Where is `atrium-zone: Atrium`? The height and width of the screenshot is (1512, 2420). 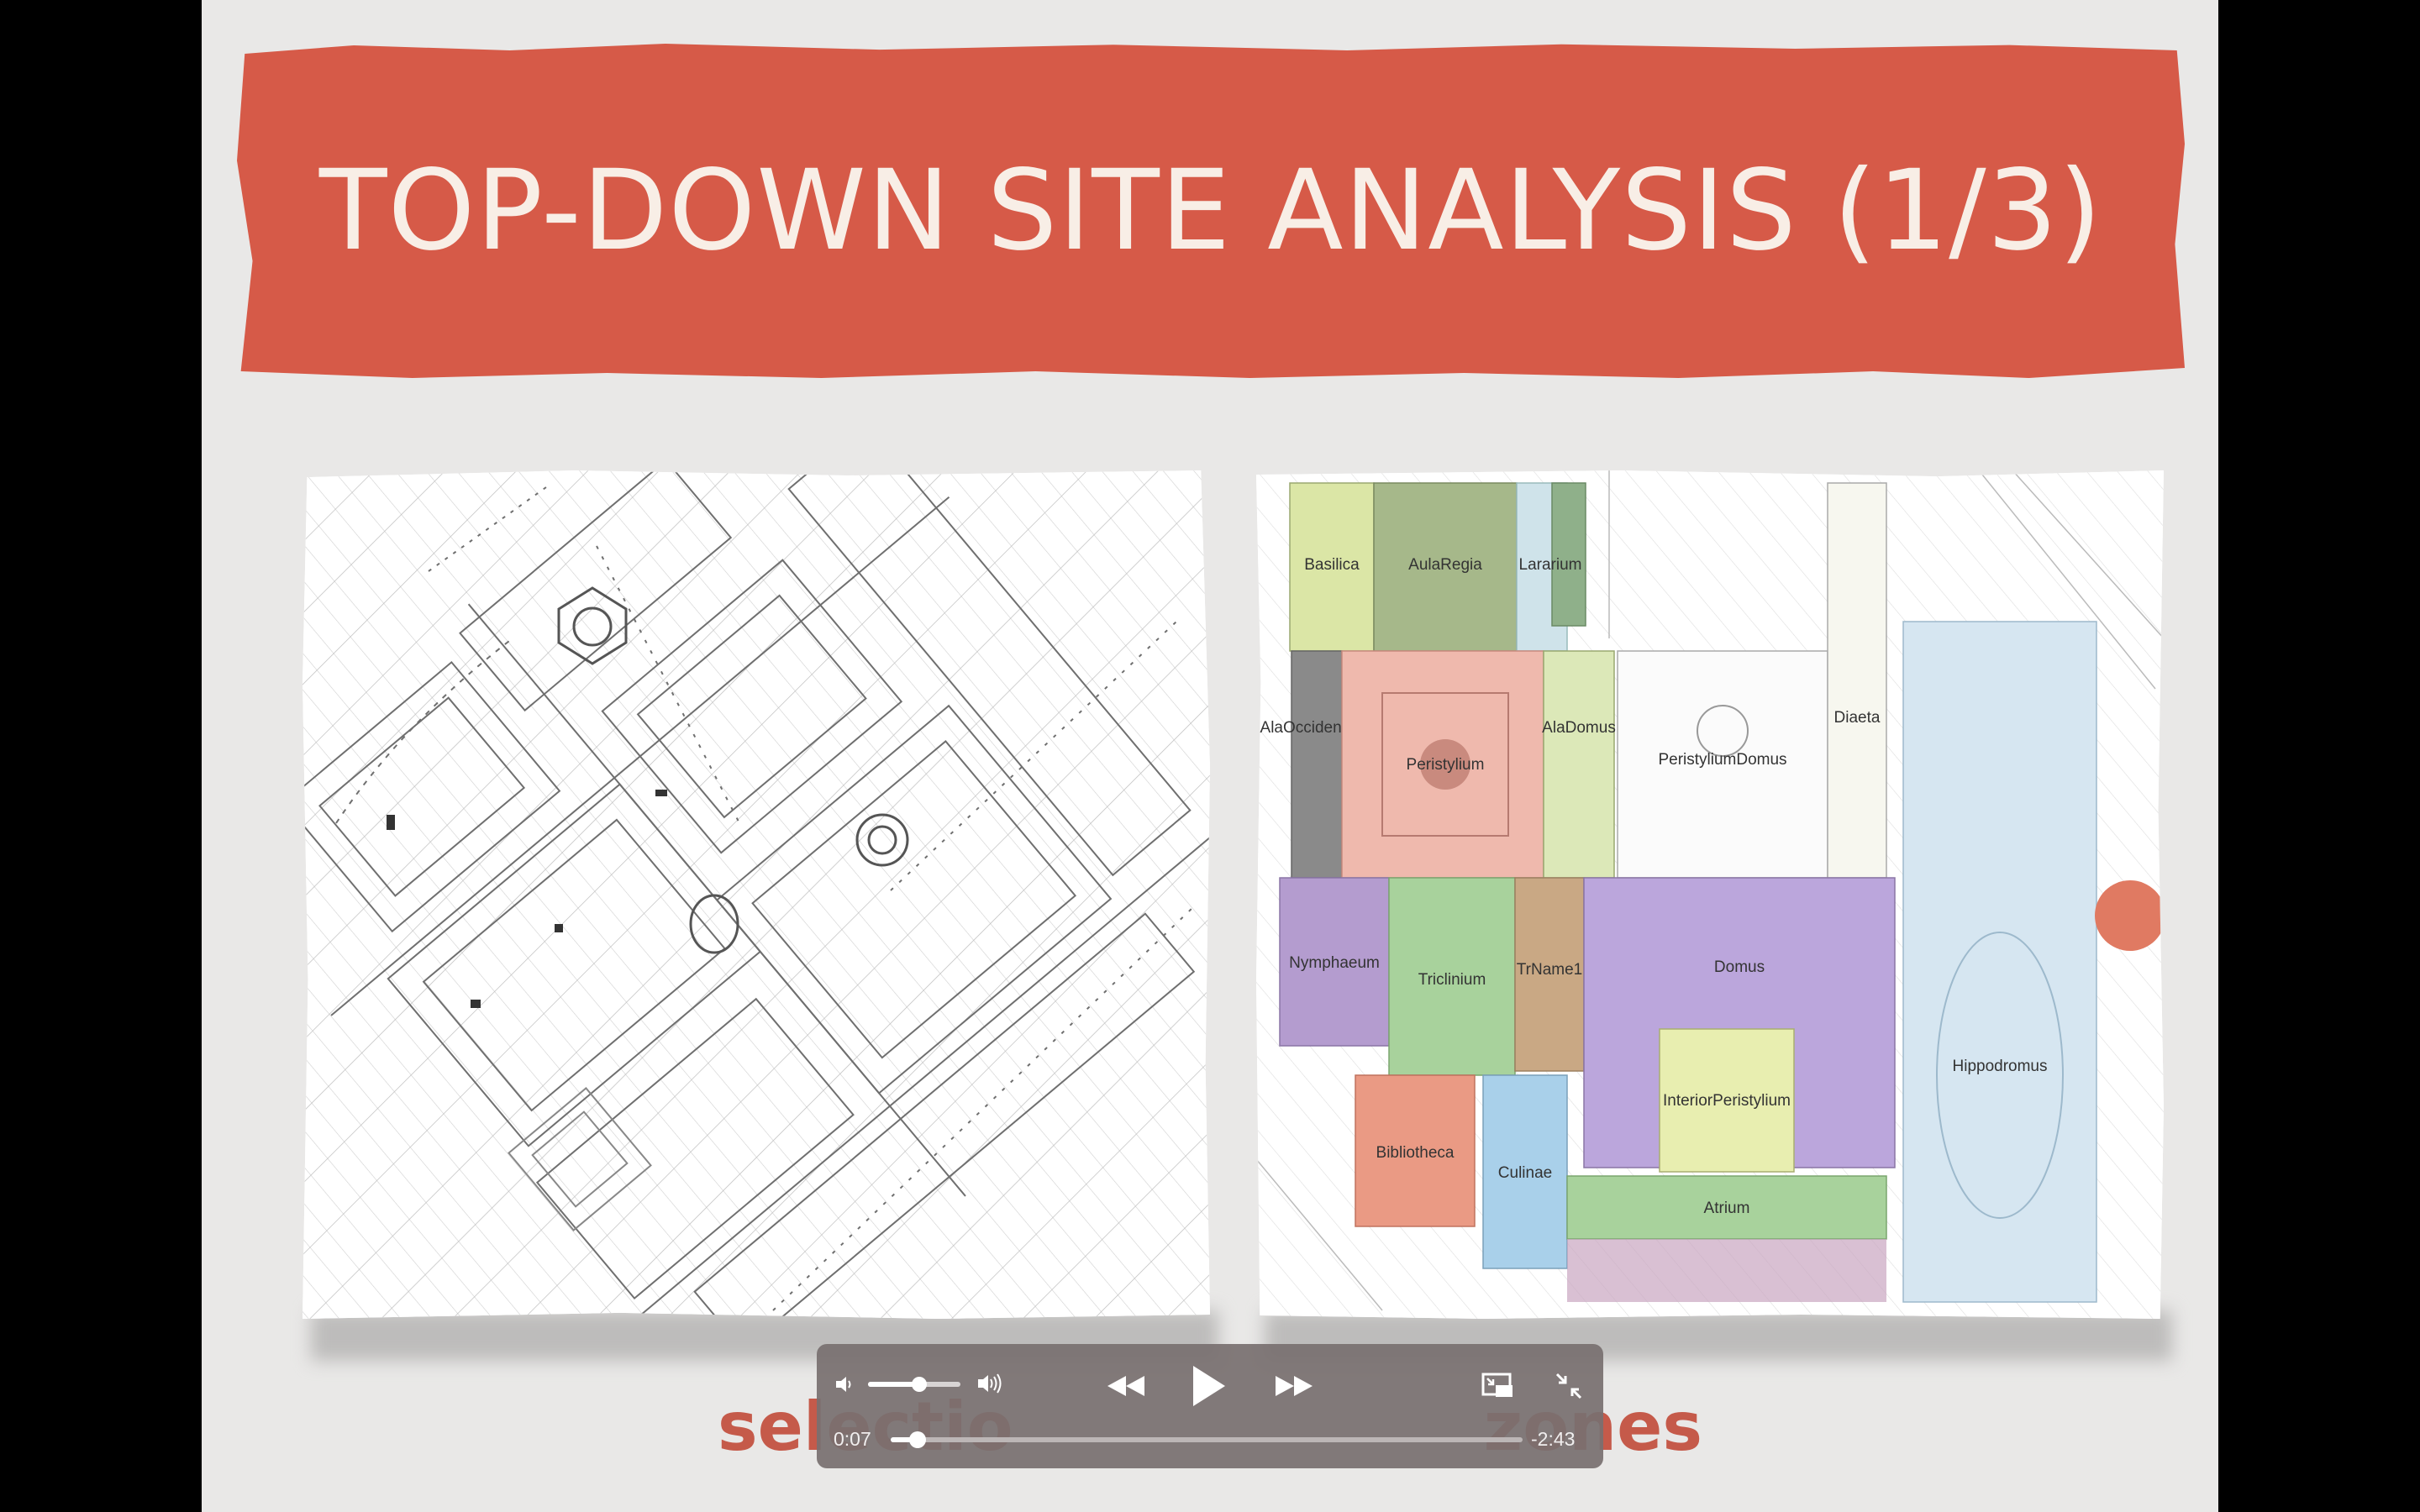 atrium-zone: Atrium is located at coordinates (1727, 1238).